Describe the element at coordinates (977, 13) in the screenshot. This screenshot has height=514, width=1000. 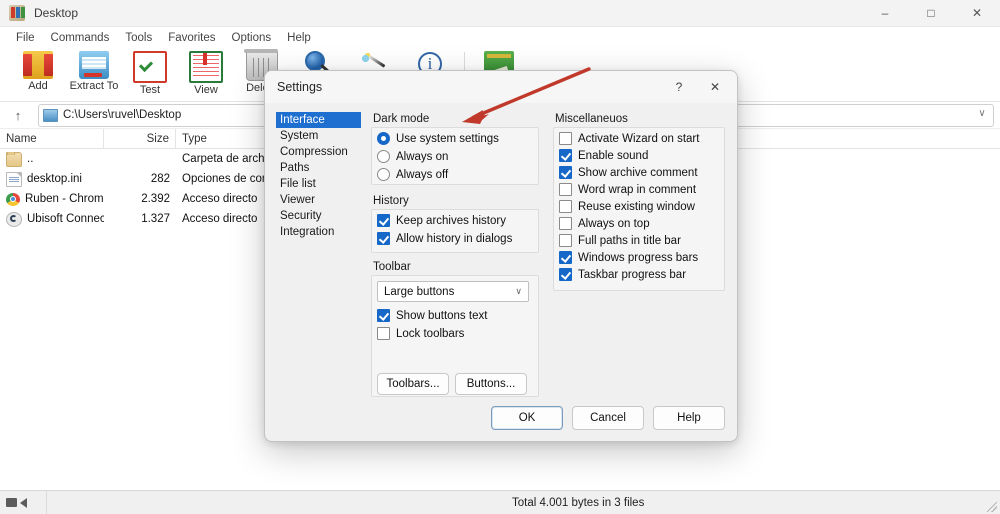
I see `close-button: ✕` at that location.